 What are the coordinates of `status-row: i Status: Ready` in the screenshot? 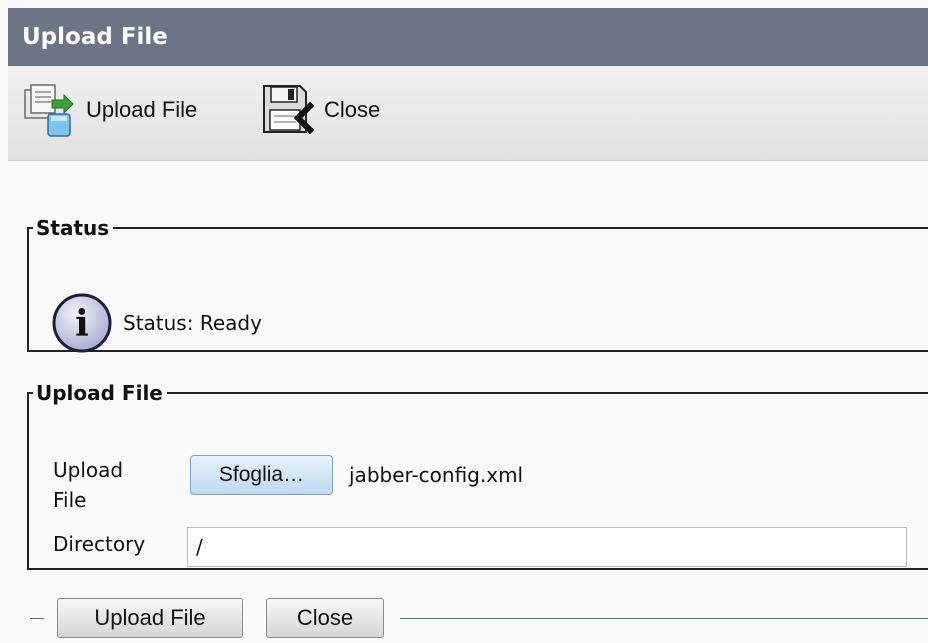 It's located at (156, 323).